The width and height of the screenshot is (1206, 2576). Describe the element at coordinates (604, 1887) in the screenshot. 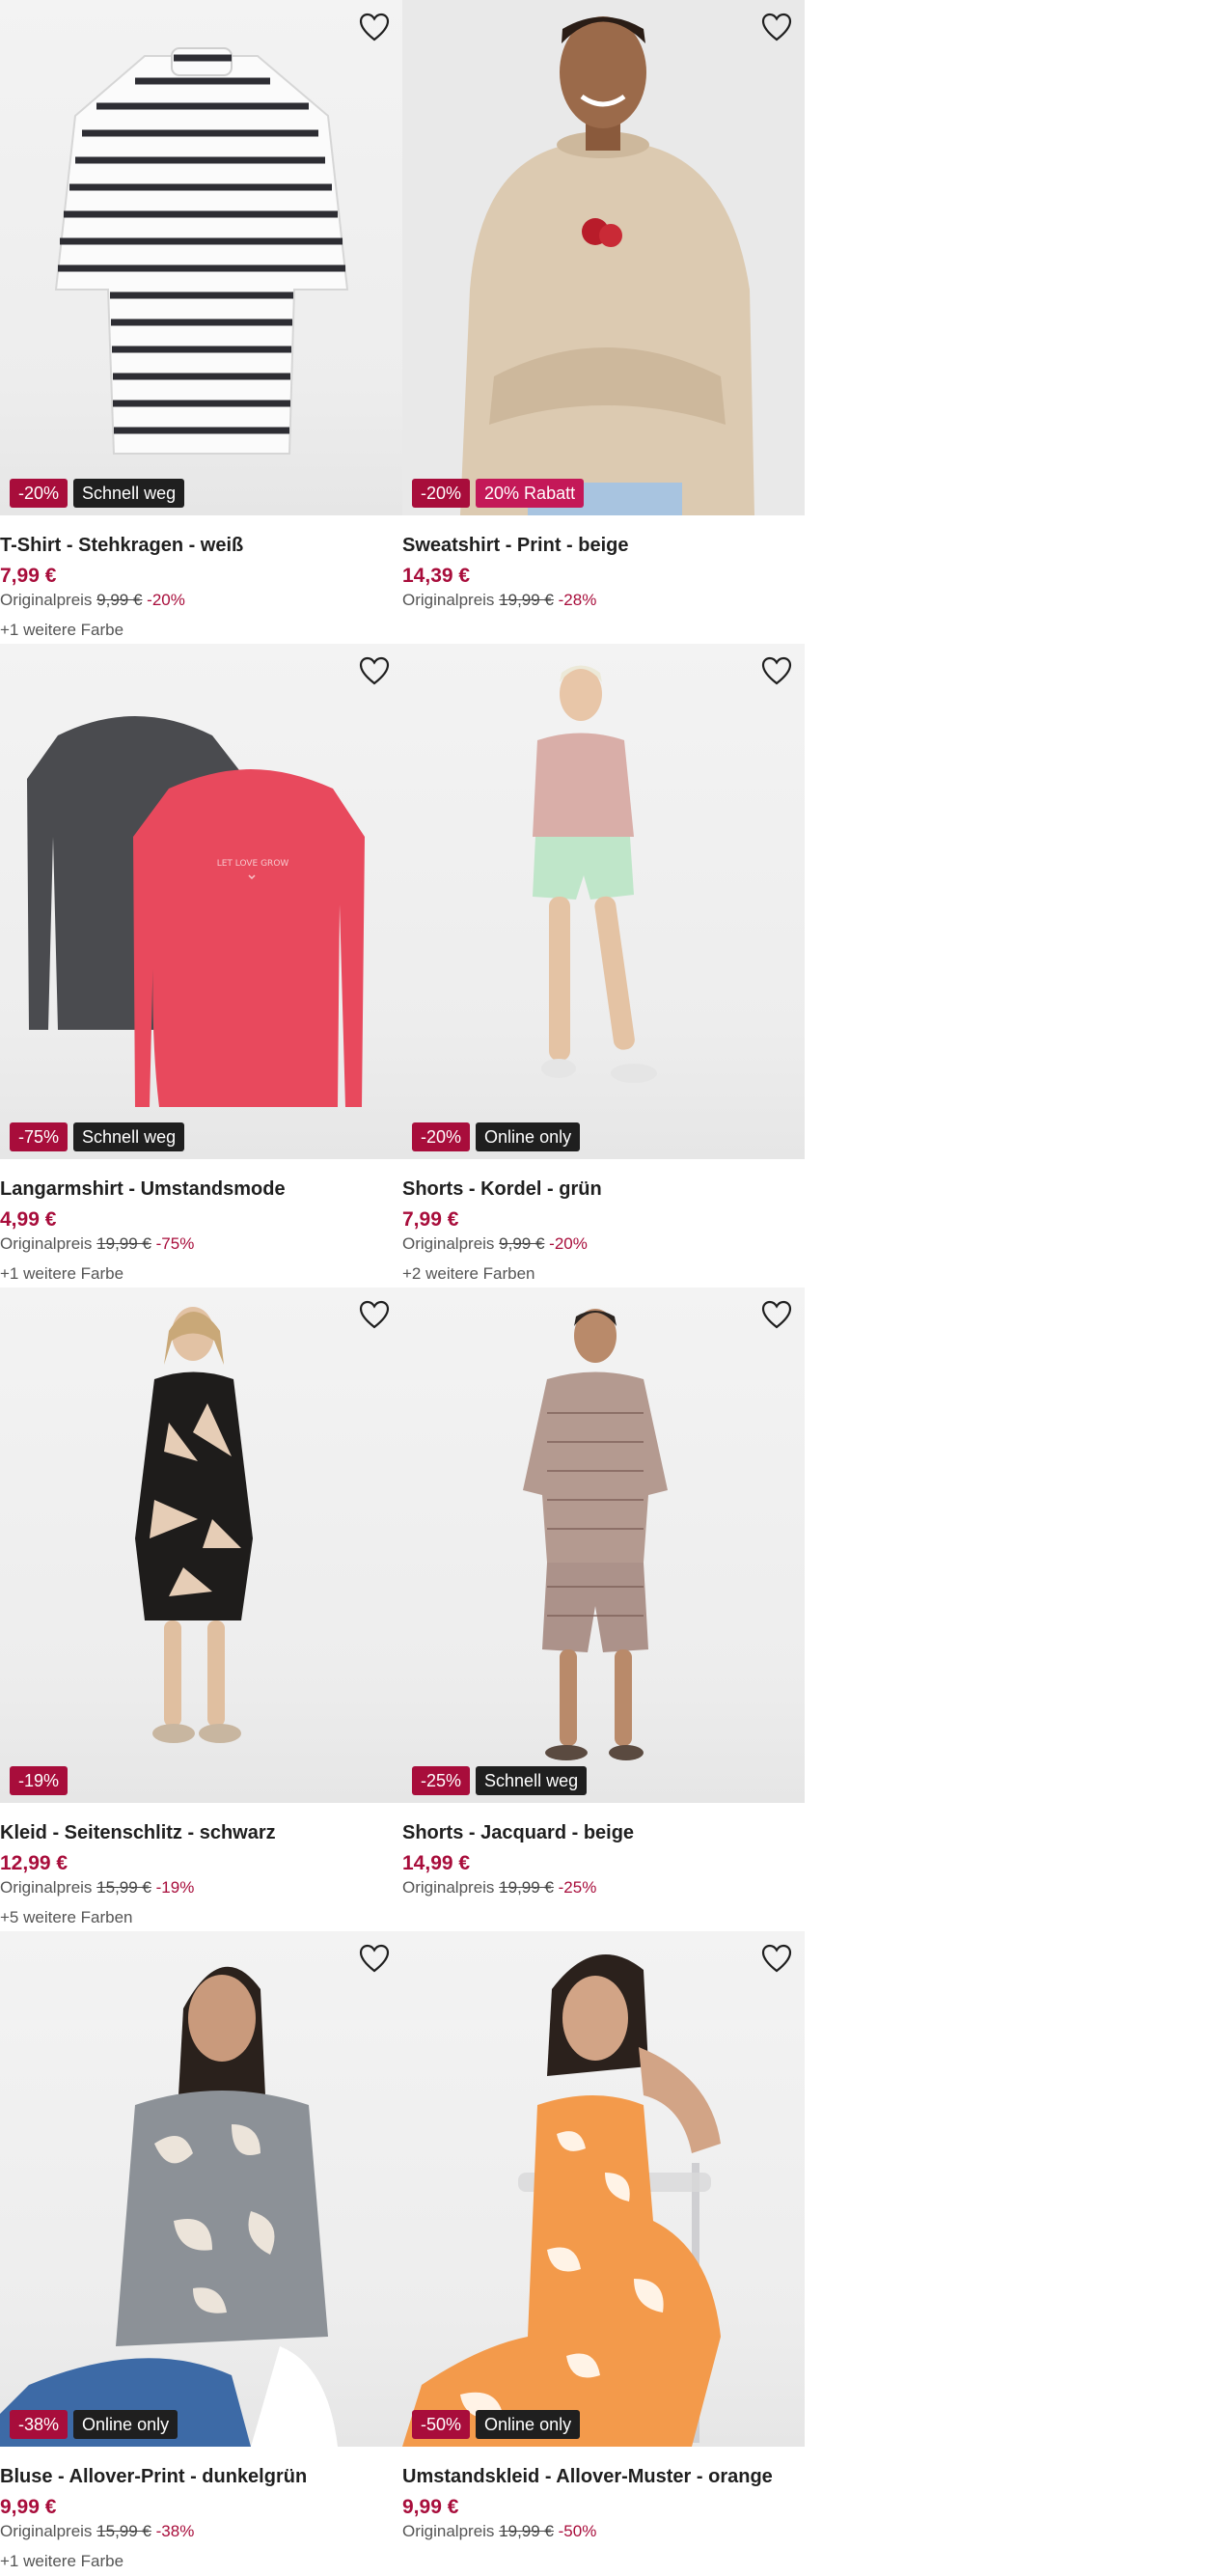

I see `original-price-line: Originalpreis 19,99 € -25%` at that location.